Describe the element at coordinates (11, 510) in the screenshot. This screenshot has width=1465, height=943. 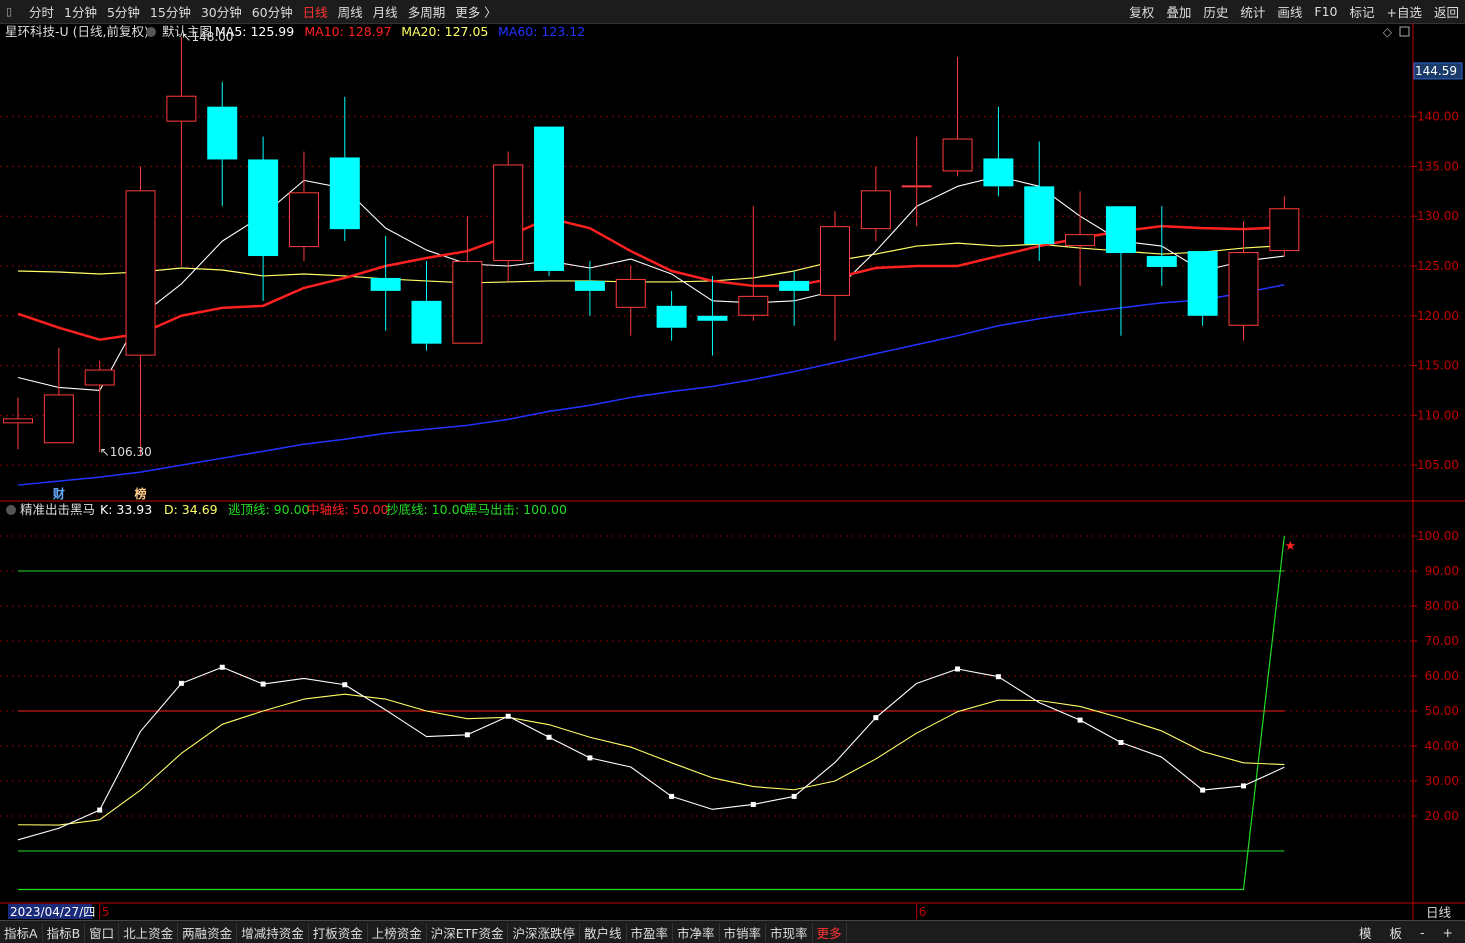
I see `indicator-dropdown-icon` at that location.